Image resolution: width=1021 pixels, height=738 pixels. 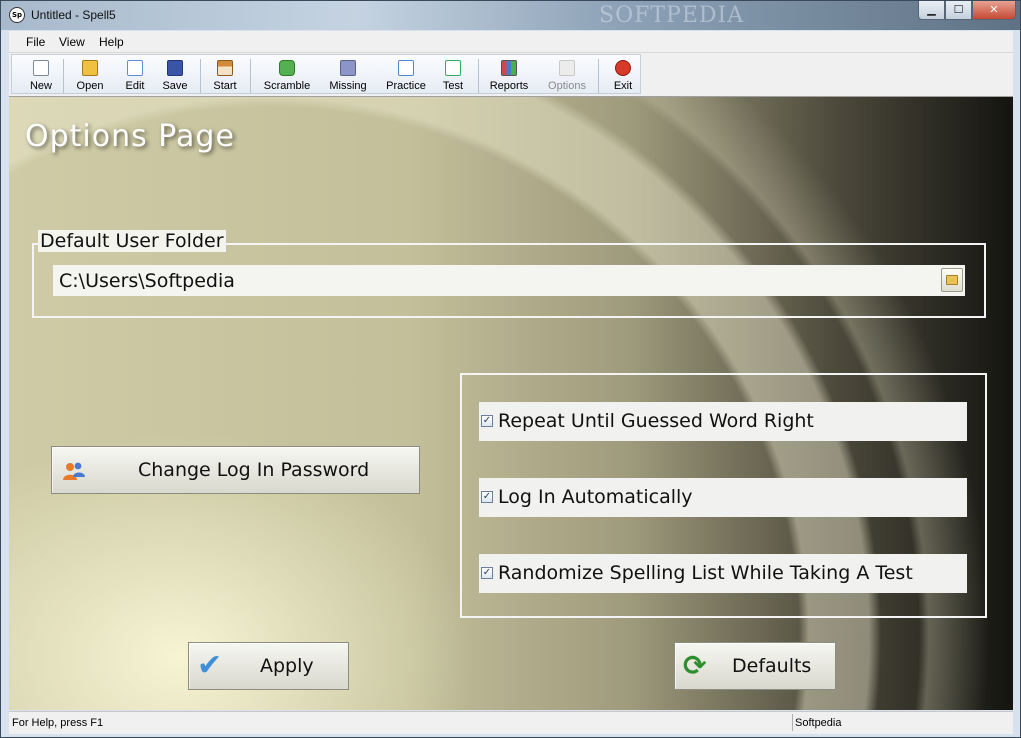 I want to click on apply-label: Apply, so click(x=287, y=666).